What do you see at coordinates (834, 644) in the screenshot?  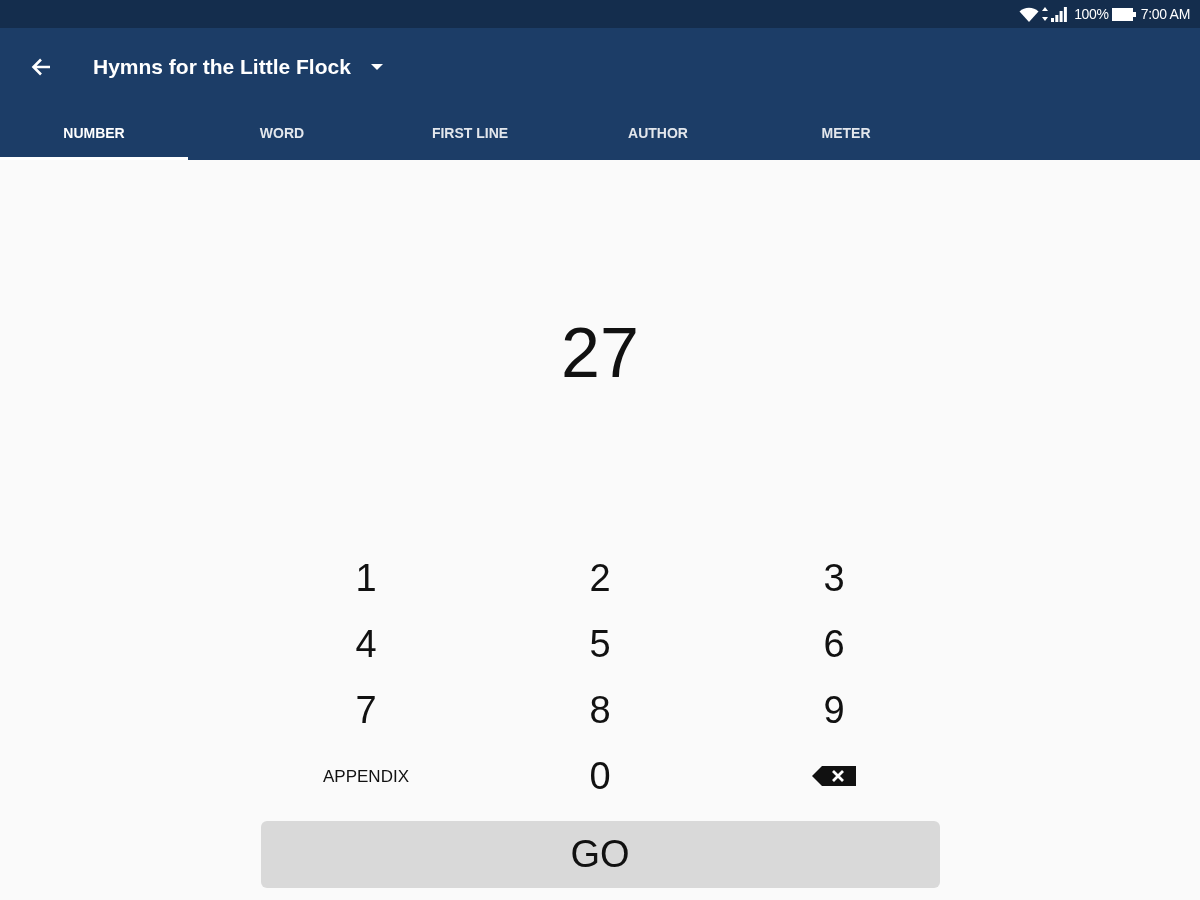 I see `digit-key: 6` at bounding box center [834, 644].